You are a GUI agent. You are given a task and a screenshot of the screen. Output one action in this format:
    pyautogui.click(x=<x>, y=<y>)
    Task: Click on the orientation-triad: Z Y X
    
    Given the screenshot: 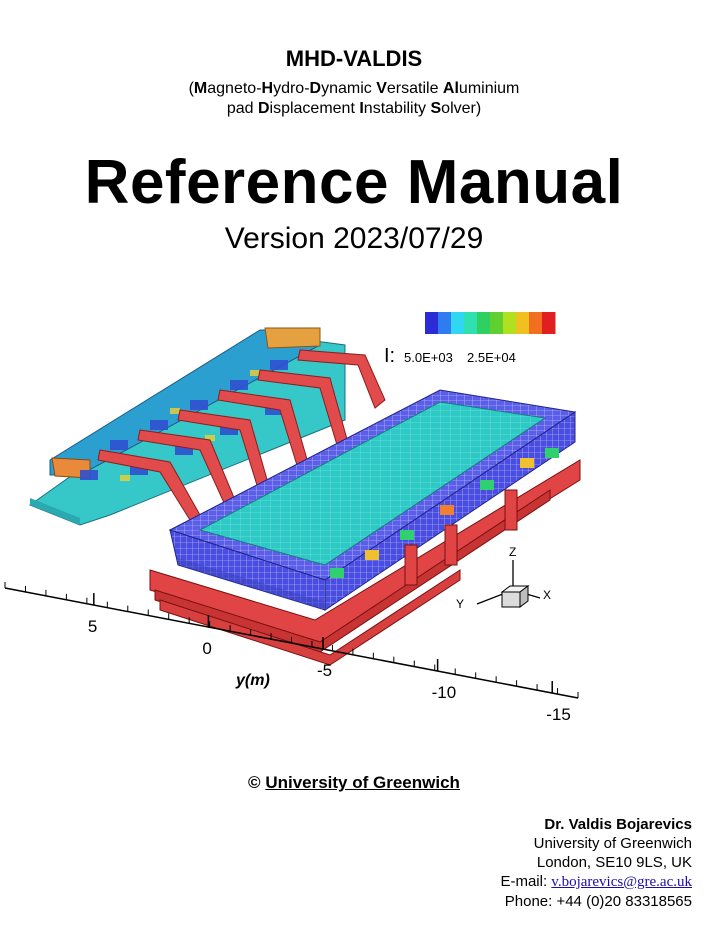 What is the action you would take?
    pyautogui.click(x=503, y=578)
    